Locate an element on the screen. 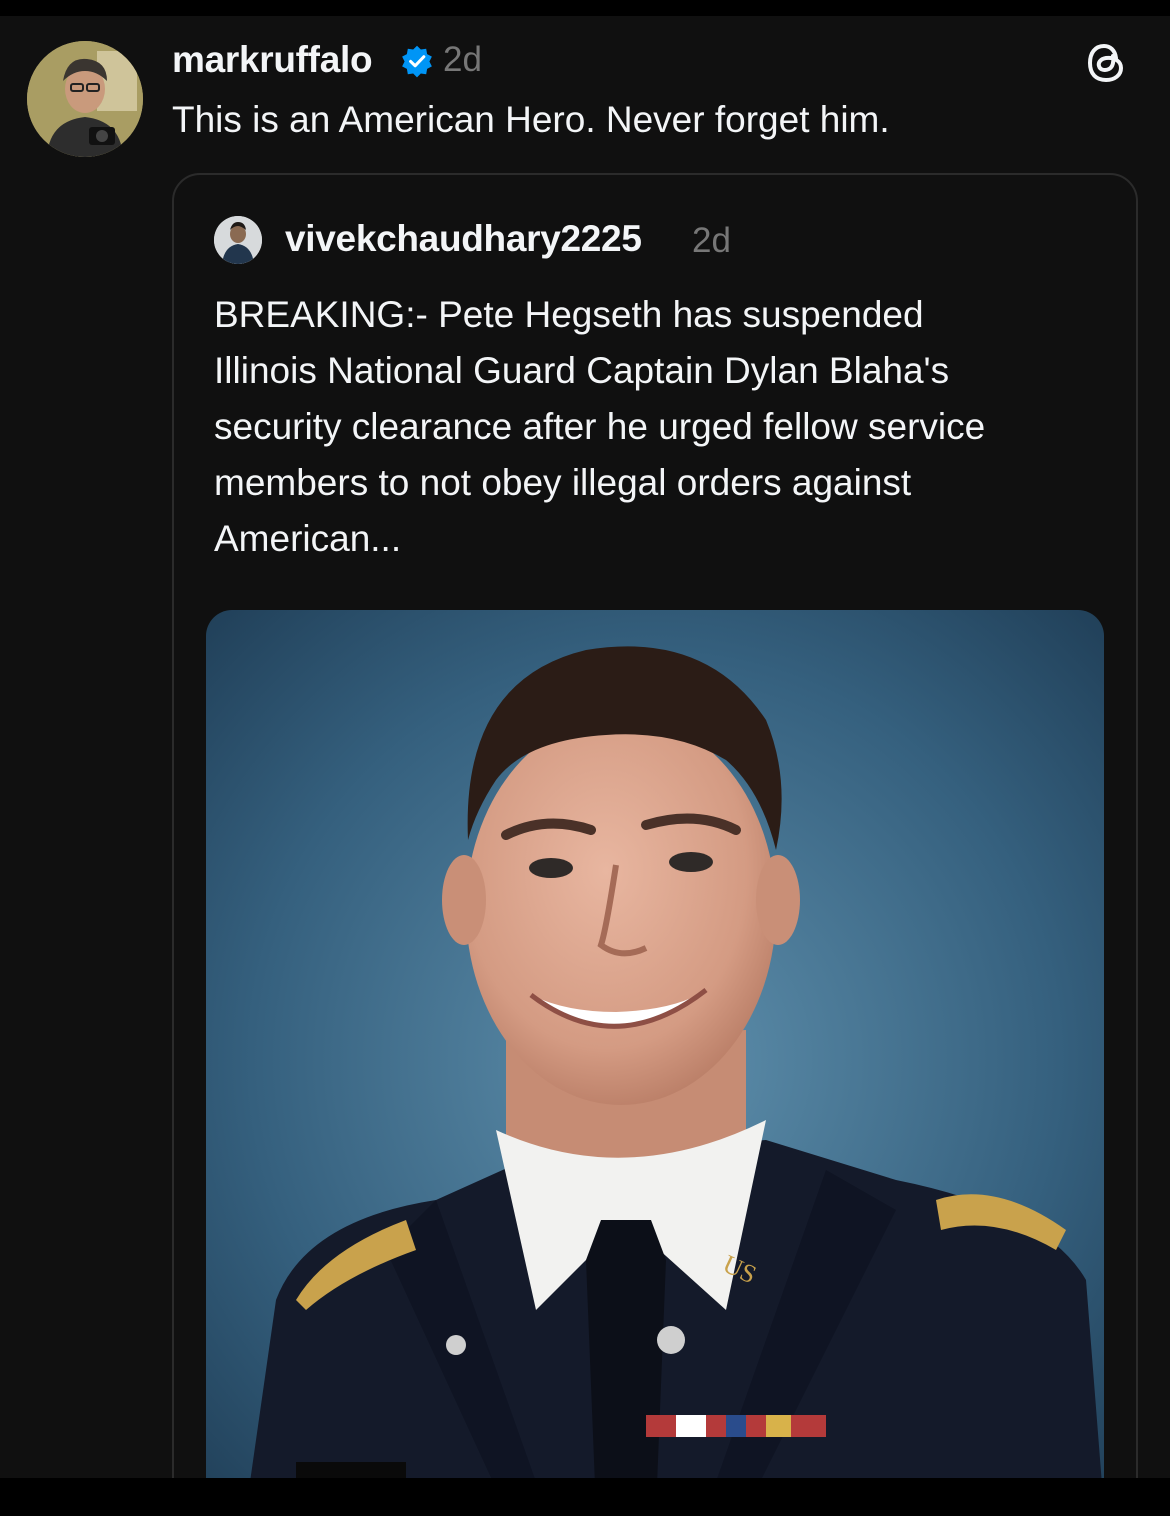 The image size is (1170, 1516). verified-badge-icon is located at coordinates (417, 61).